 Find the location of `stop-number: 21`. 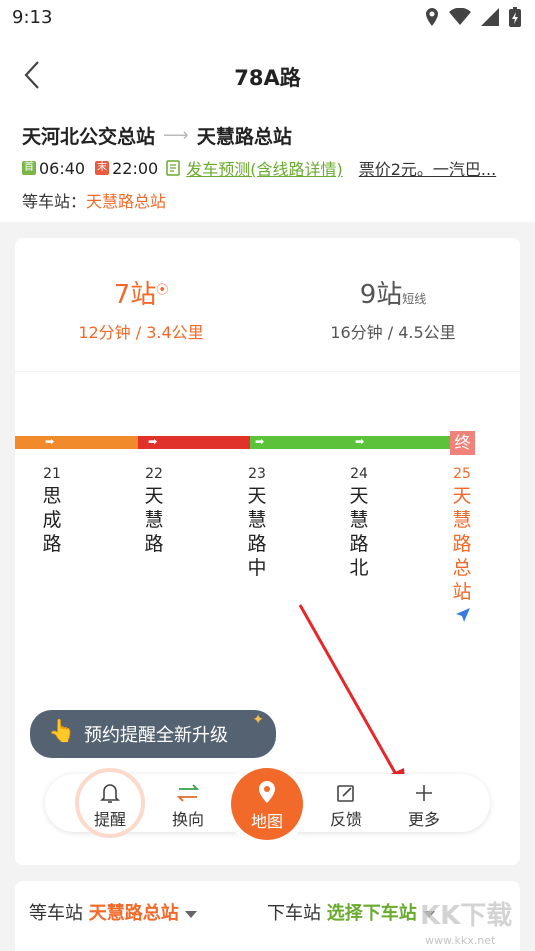

stop-number: 21 is located at coordinates (52, 474).